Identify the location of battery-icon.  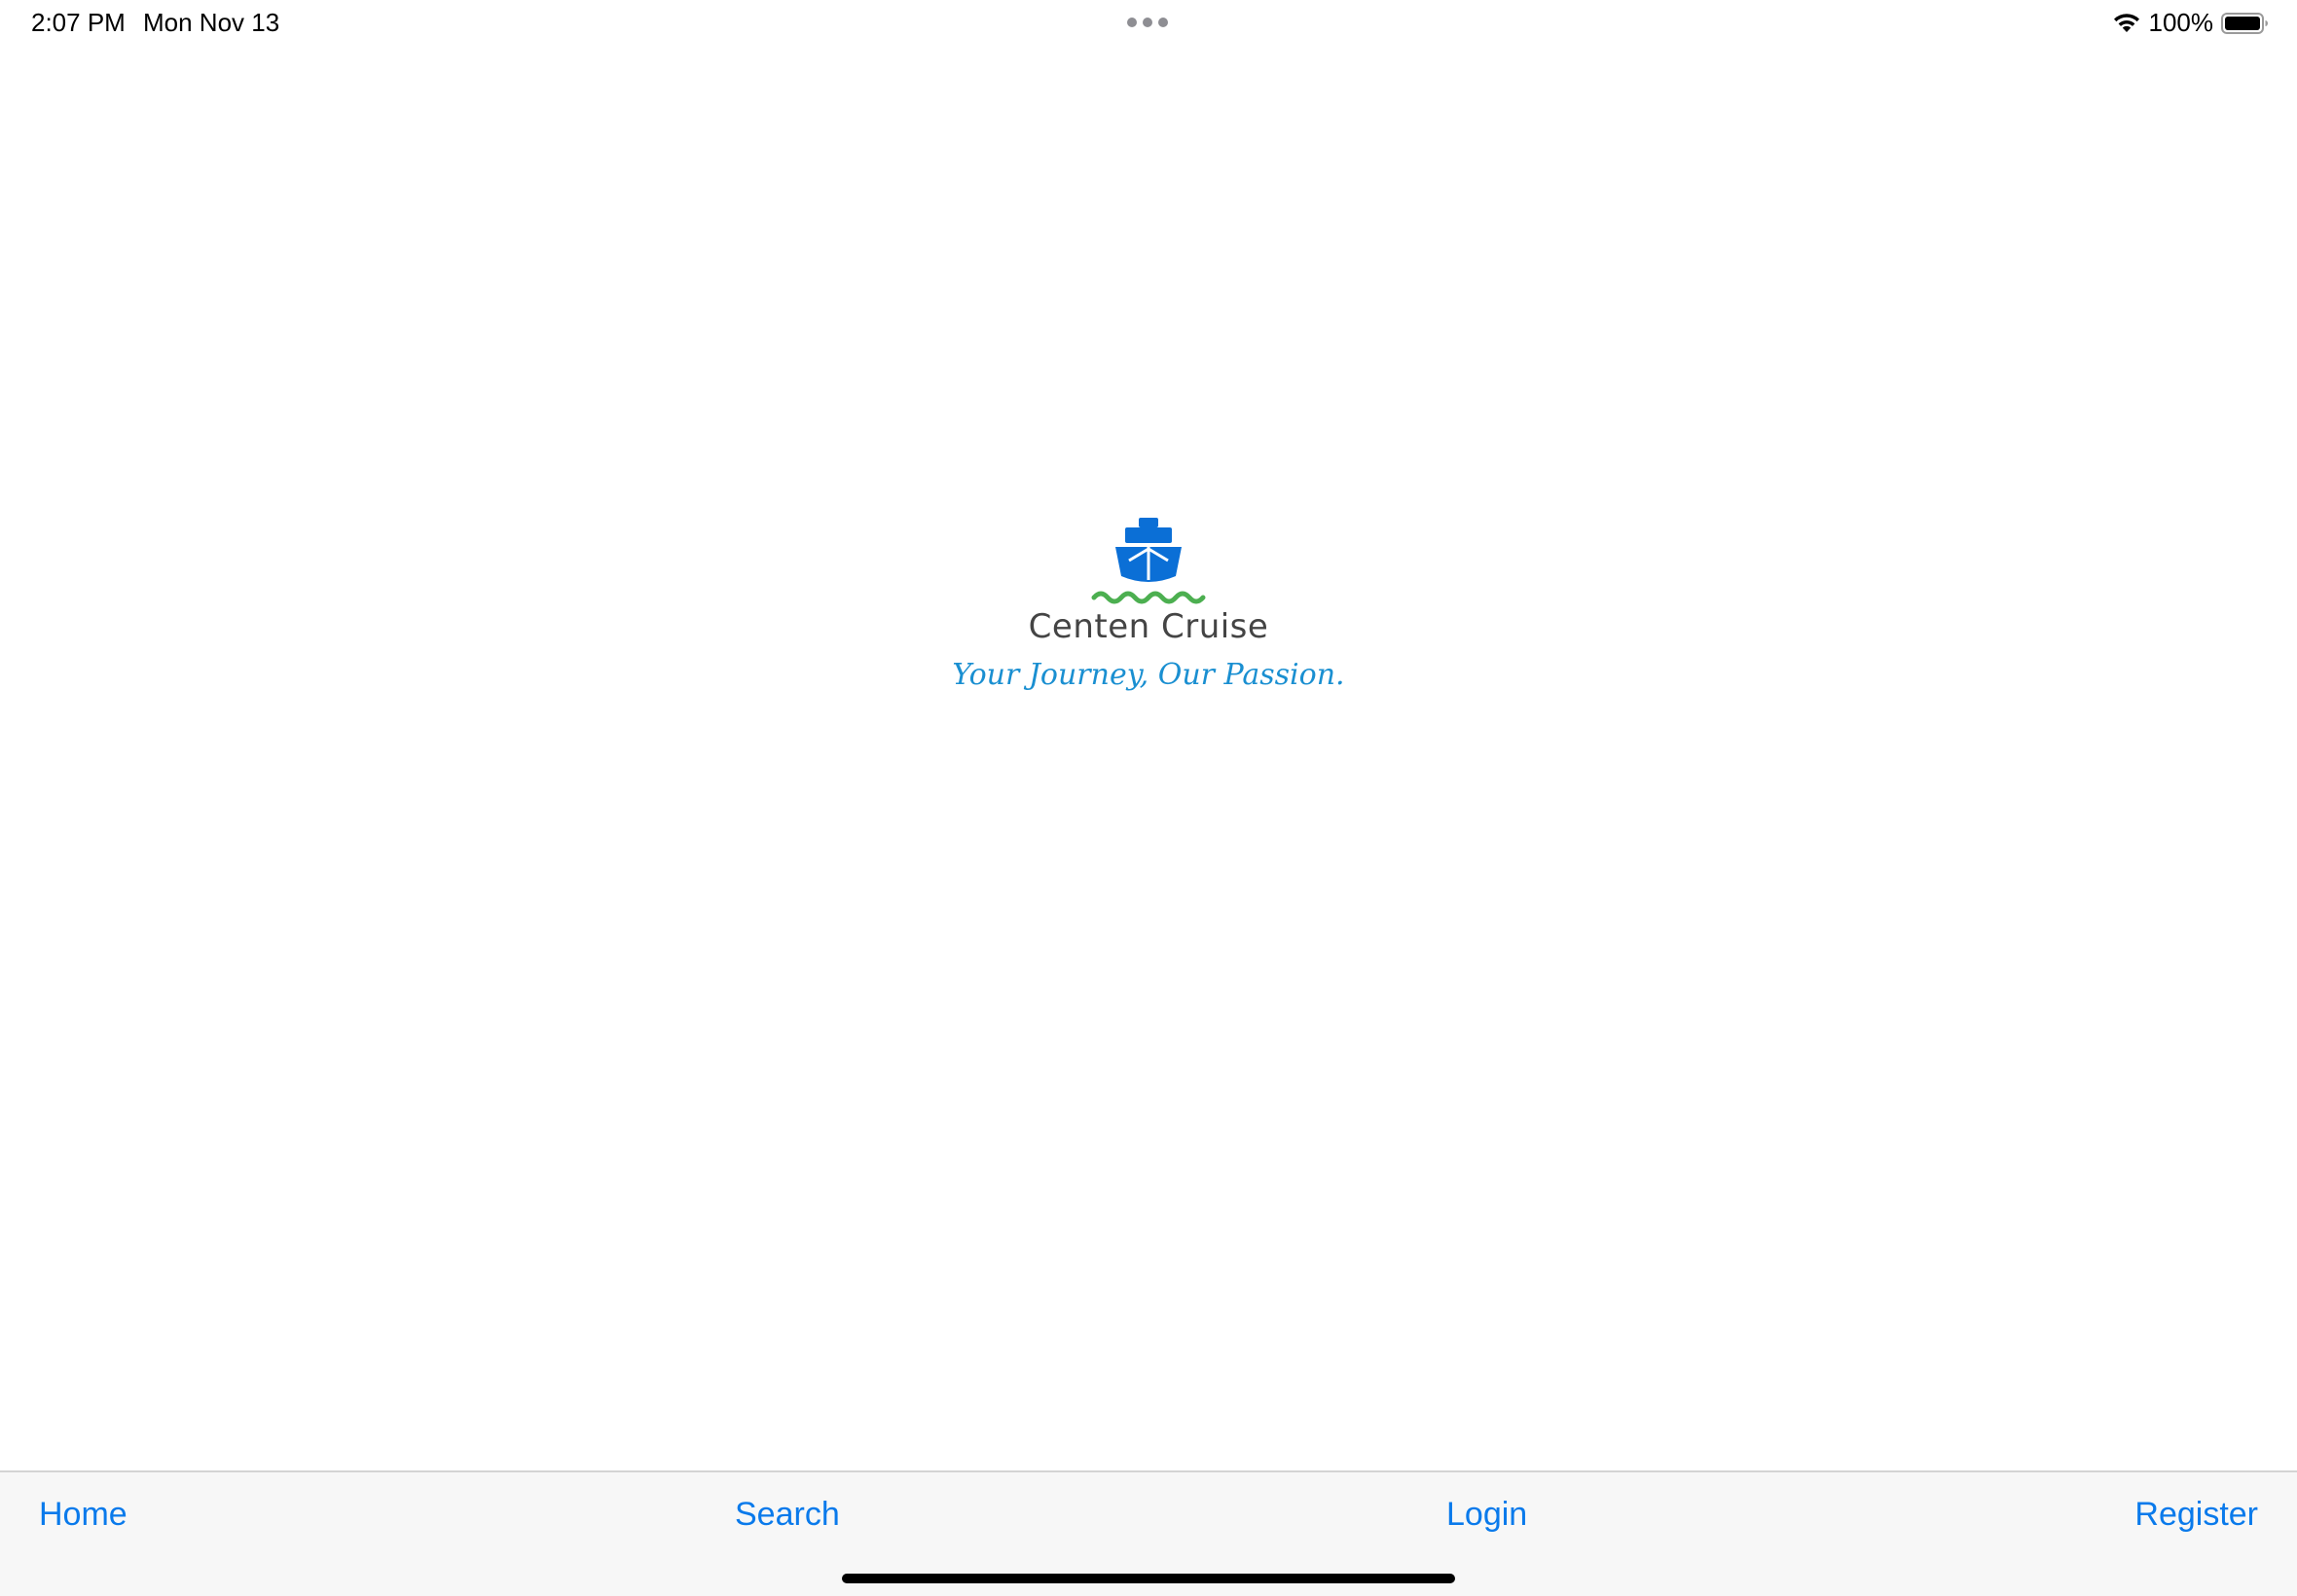
(2245, 23).